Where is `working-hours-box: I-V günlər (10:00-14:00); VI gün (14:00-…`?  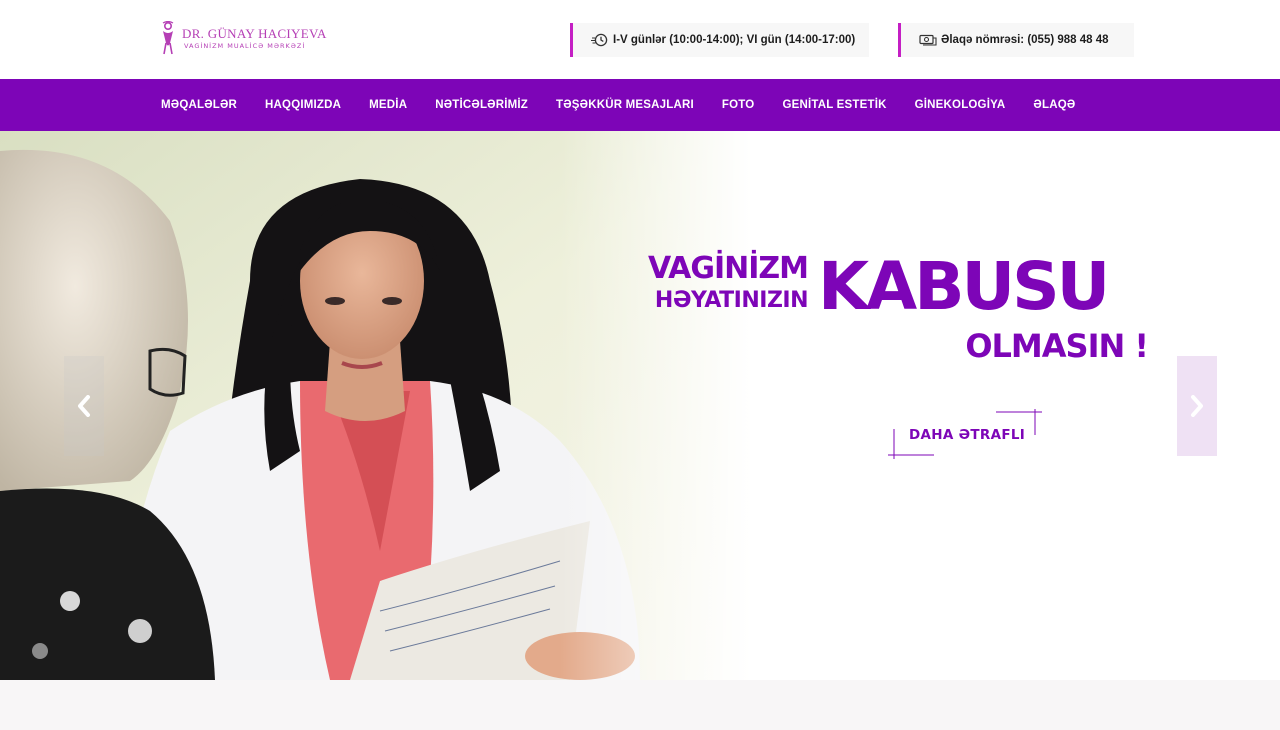
working-hours-box: I-V günlər (10:00-14:00); VI gün (14:00-… is located at coordinates (719, 40).